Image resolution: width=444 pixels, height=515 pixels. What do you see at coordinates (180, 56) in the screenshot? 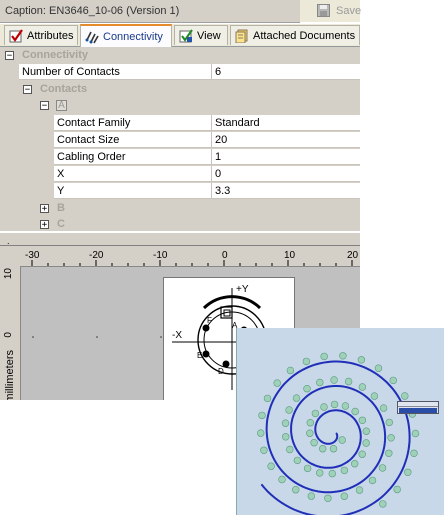
I see `category-connectivity: − Connectivity` at bounding box center [180, 56].